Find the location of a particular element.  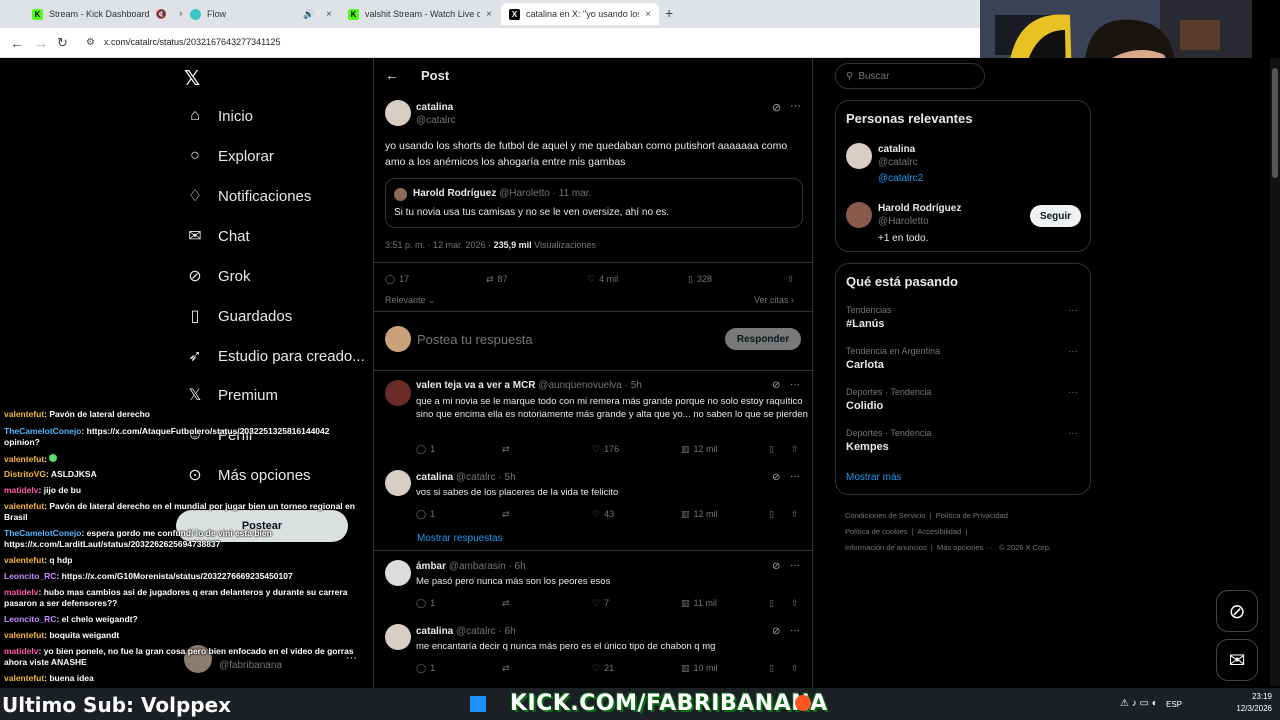

follow-button: Seguir is located at coordinates (1055, 216).